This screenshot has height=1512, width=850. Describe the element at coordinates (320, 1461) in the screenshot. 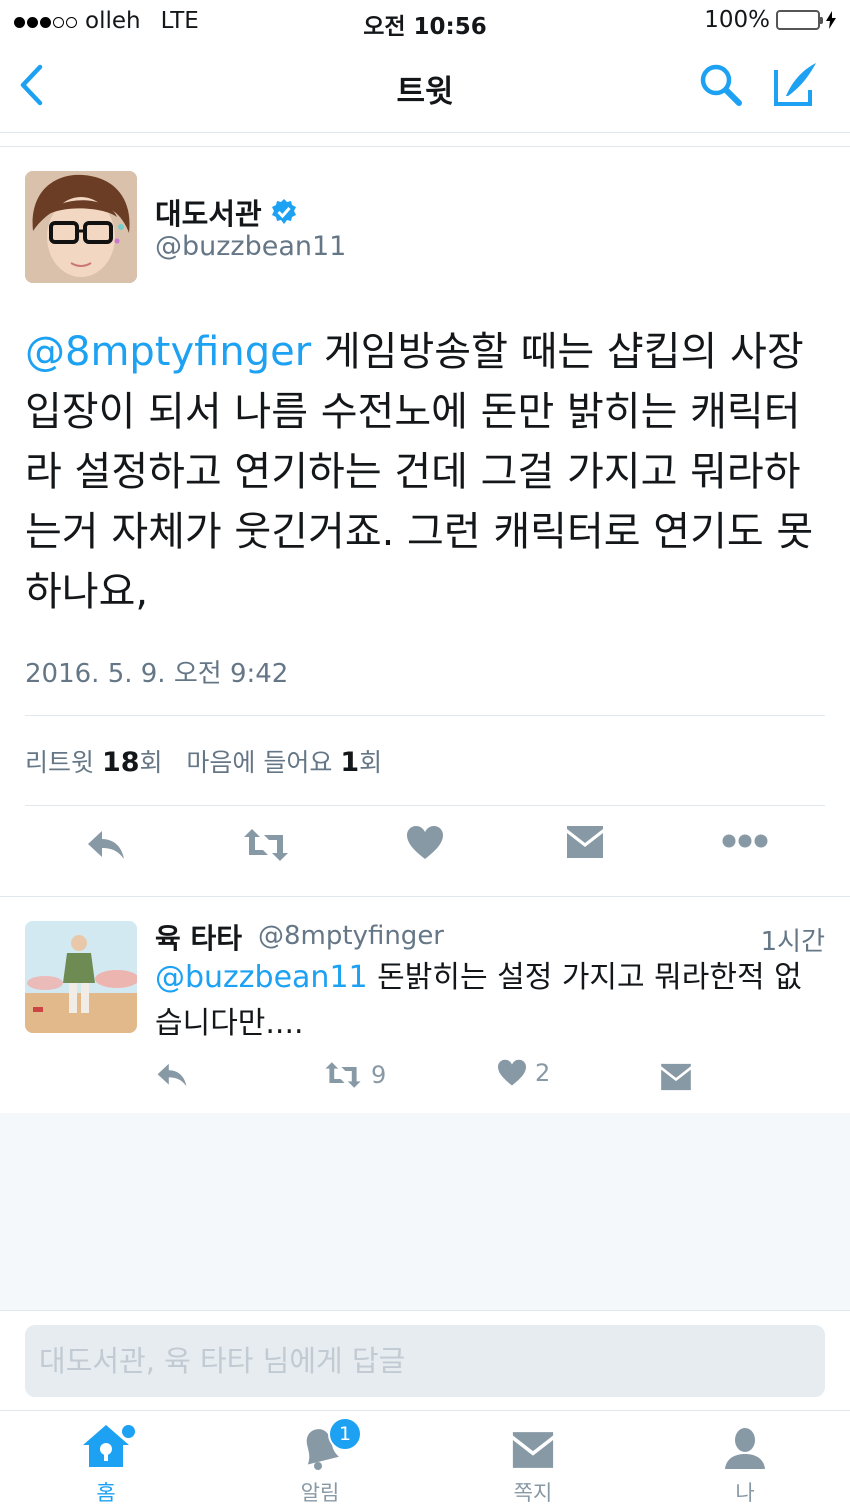

I see `tab-notifications: 1 알림` at that location.